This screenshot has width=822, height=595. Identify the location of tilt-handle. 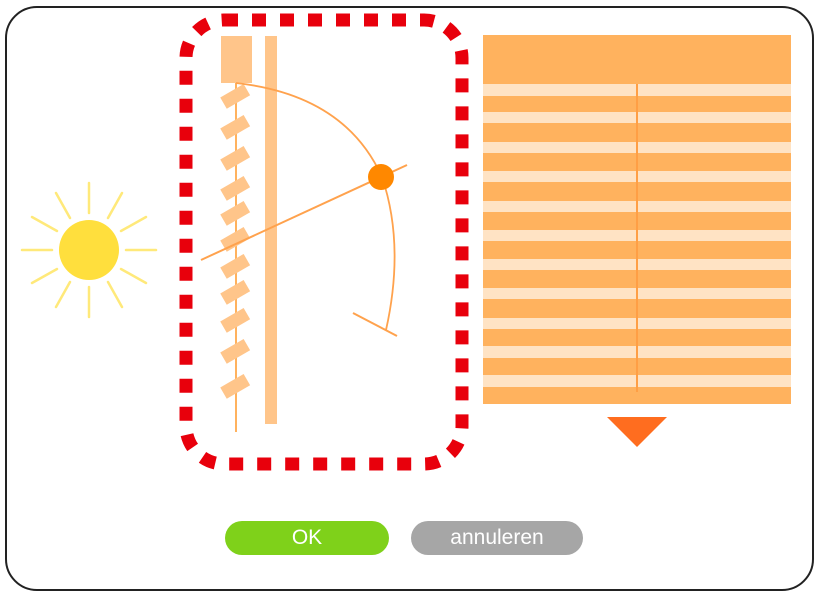
(381, 177).